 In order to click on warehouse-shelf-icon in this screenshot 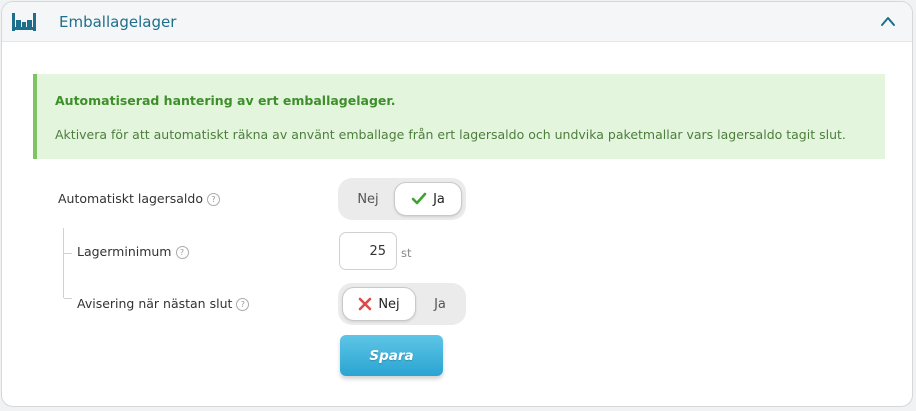, I will do `click(24, 22)`.